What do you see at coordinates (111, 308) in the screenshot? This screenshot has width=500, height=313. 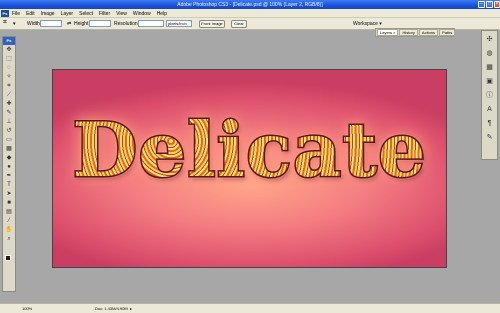 I see `doc-size: Doc: 1.43M/4.90M` at bounding box center [111, 308].